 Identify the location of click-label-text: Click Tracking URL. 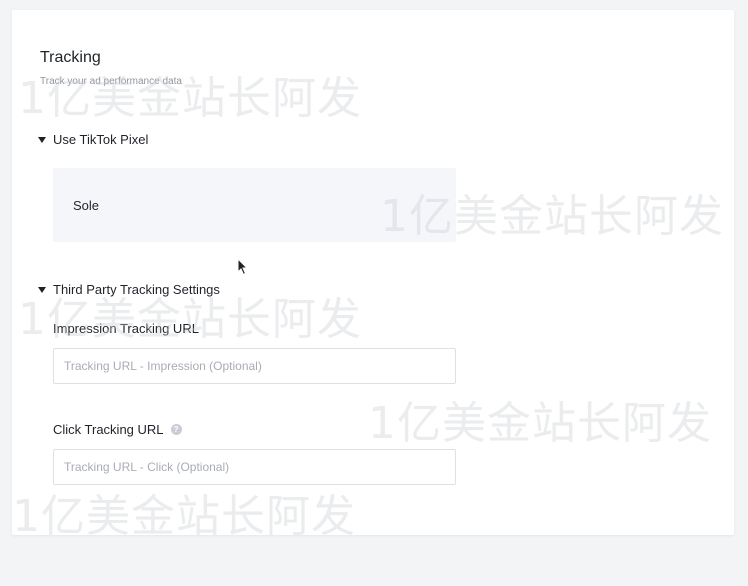
(108, 429).